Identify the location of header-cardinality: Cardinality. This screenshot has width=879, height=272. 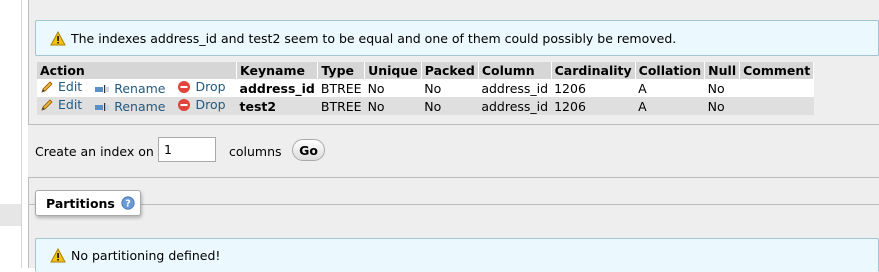
(593, 70).